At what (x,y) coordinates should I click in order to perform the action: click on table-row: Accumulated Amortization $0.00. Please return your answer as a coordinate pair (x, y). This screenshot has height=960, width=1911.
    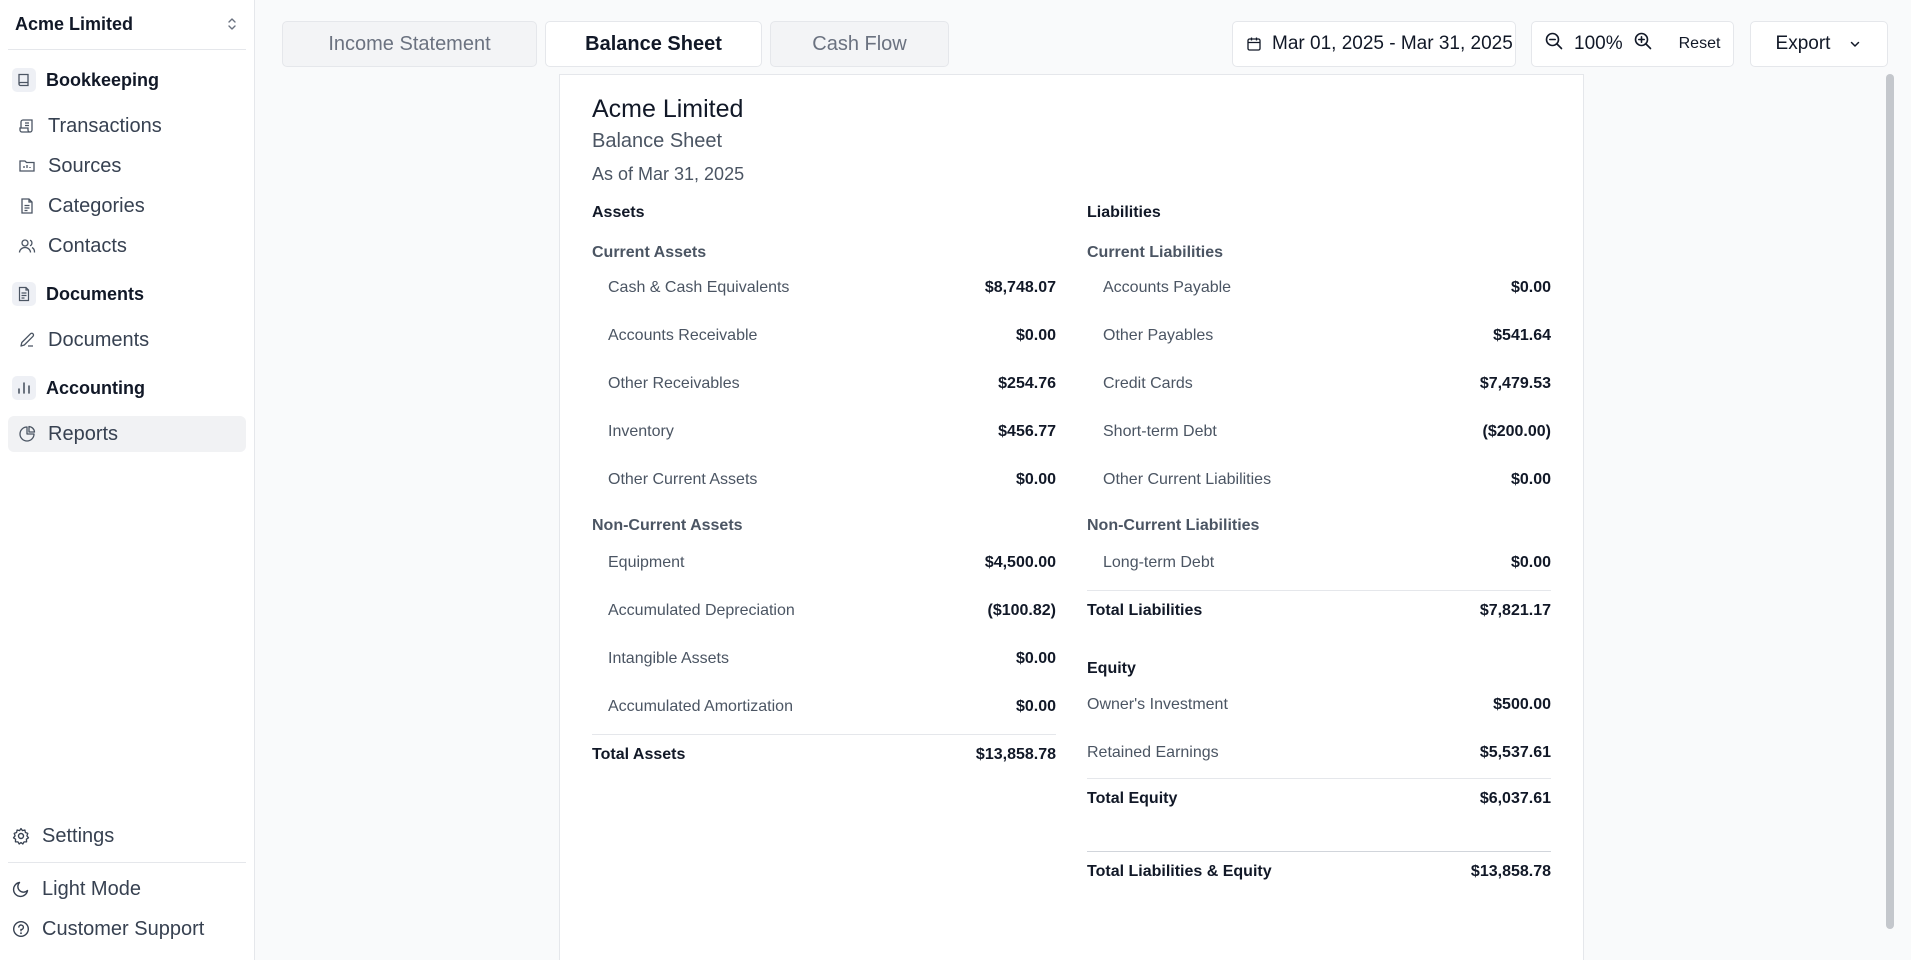
    Looking at the image, I should click on (824, 707).